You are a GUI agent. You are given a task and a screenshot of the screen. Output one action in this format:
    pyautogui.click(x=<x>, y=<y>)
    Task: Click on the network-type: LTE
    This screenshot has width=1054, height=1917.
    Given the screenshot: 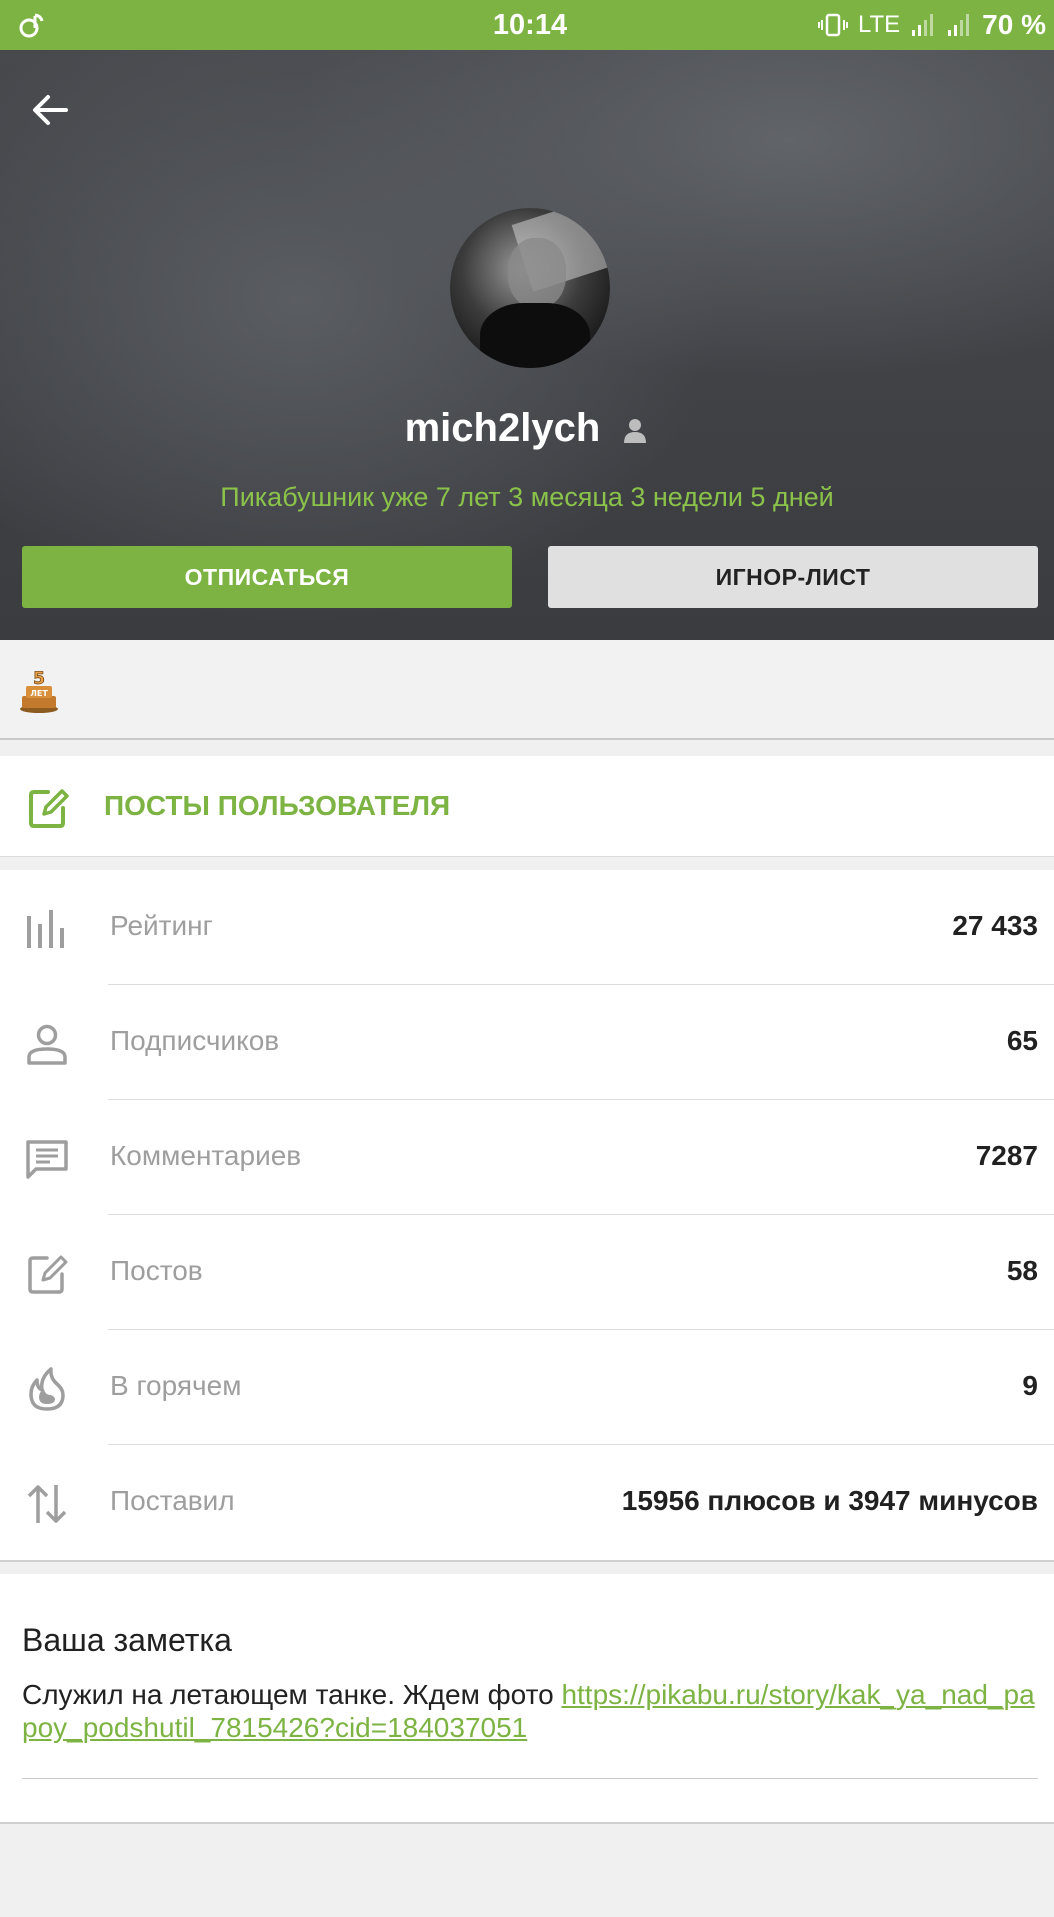 What is the action you would take?
    pyautogui.click(x=879, y=24)
    